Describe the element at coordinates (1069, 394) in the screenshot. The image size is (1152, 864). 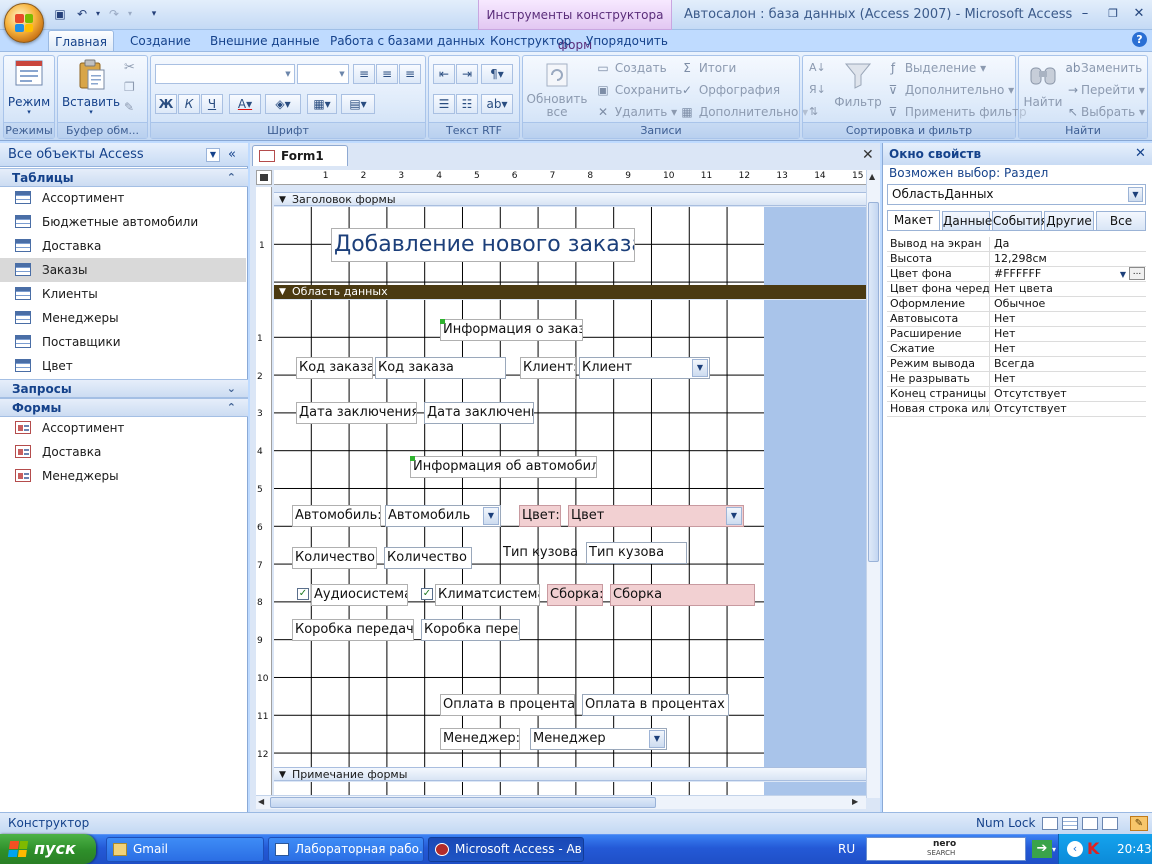
I see `property-value: Отсутствует` at that location.